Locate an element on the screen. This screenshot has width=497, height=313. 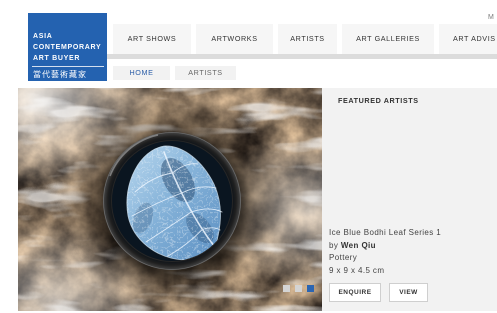
logo-line-1: ASIA is located at coordinates (43, 36).